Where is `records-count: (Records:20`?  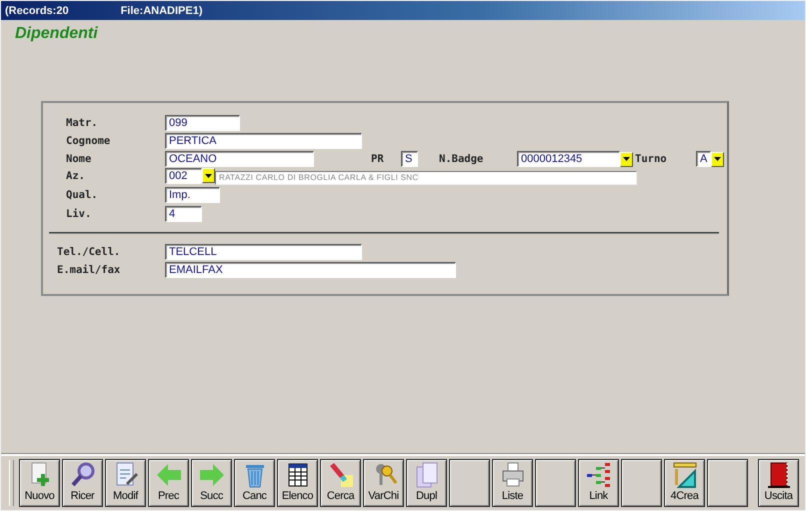 records-count: (Records:20 is located at coordinates (37, 10).